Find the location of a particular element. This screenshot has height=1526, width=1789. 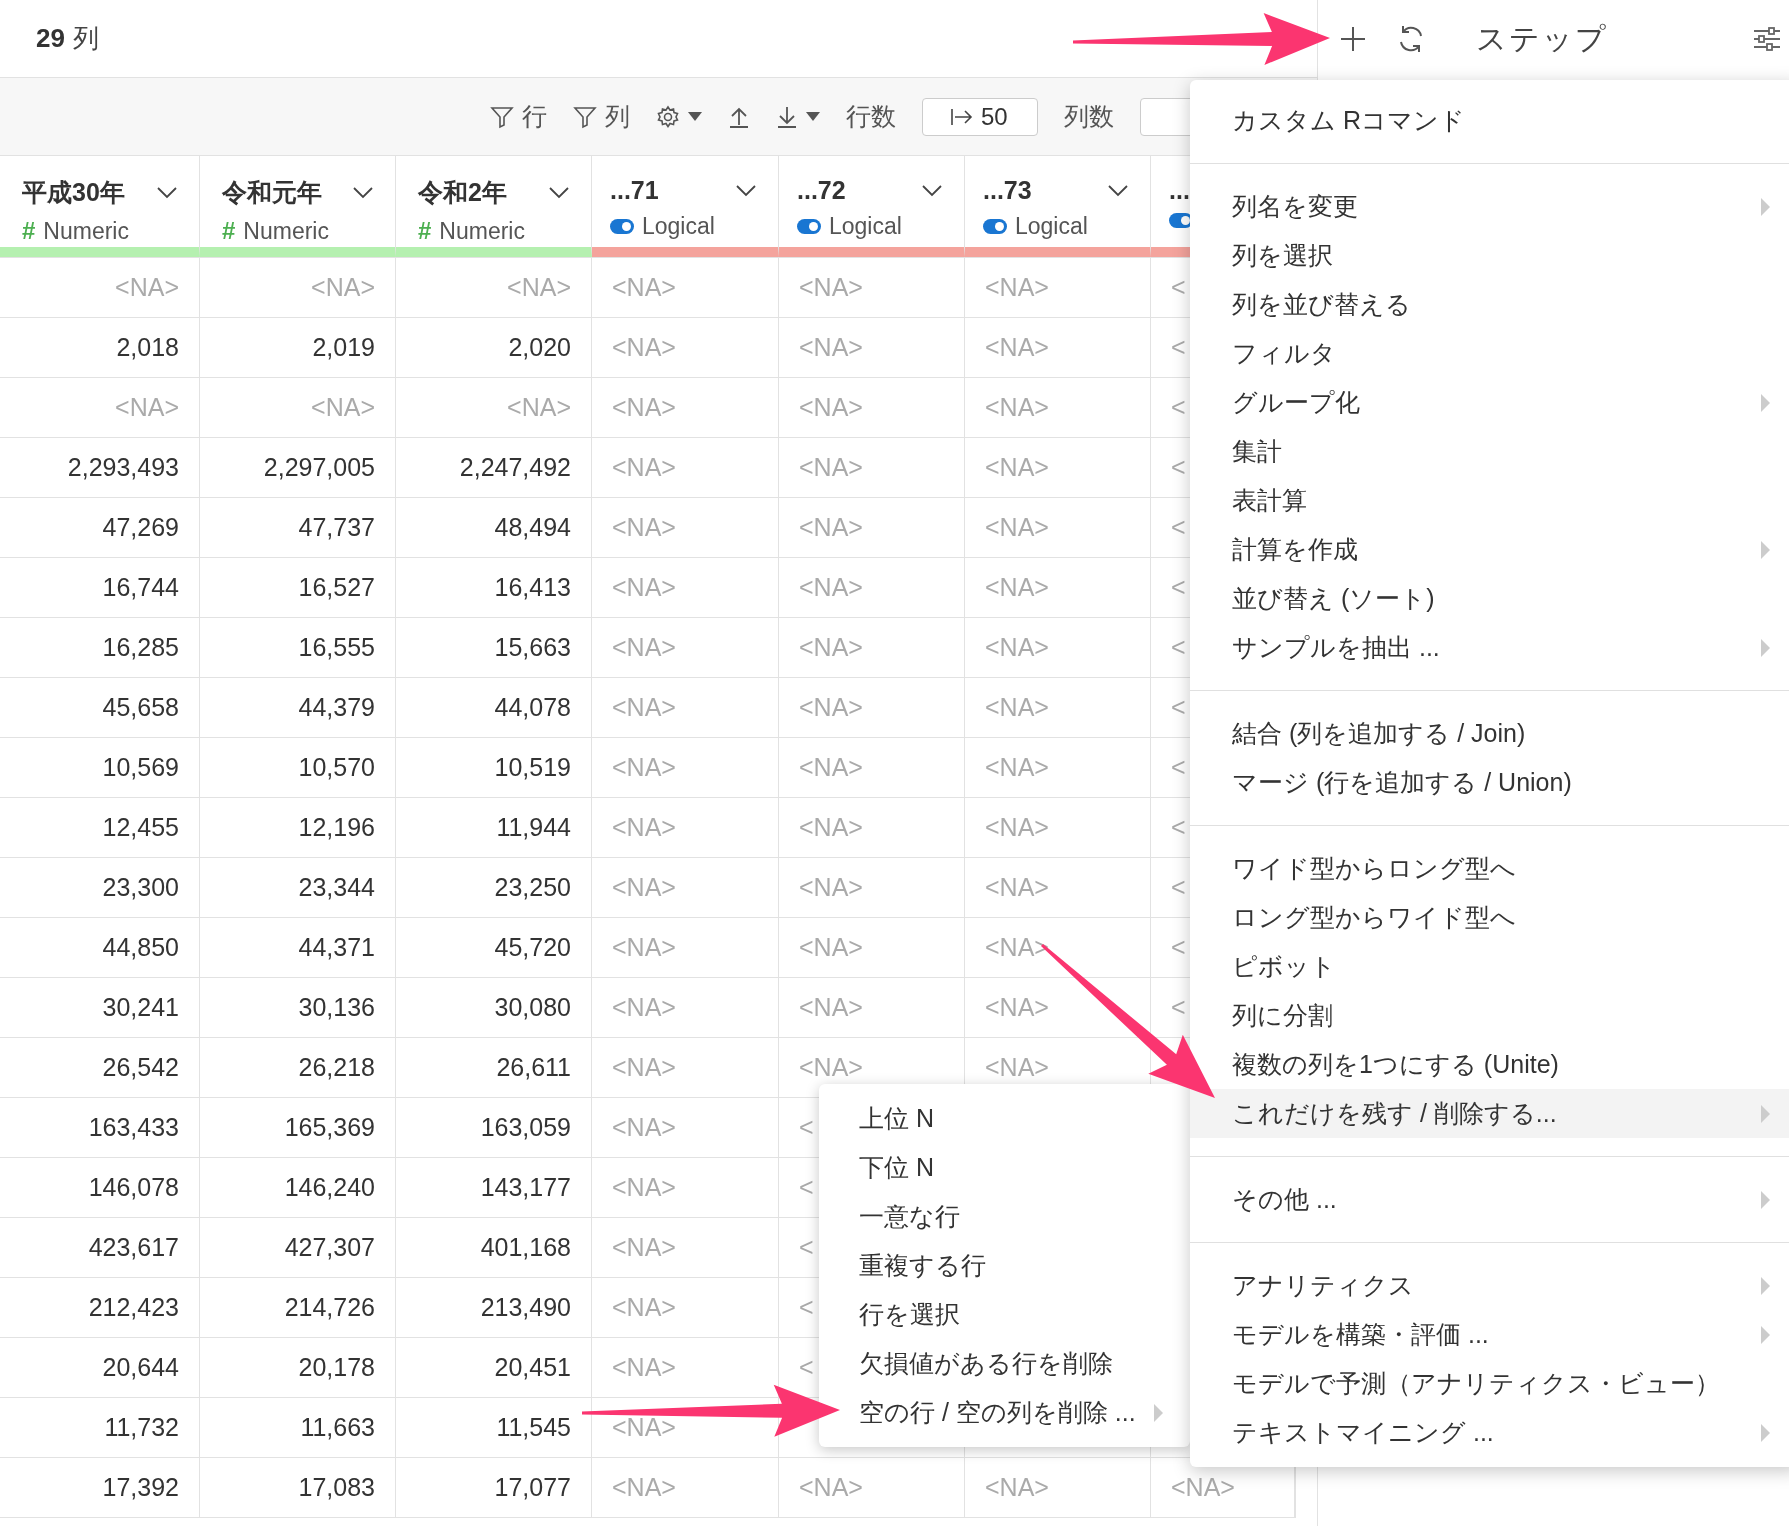

rows-label: 行数 is located at coordinates (871, 116).